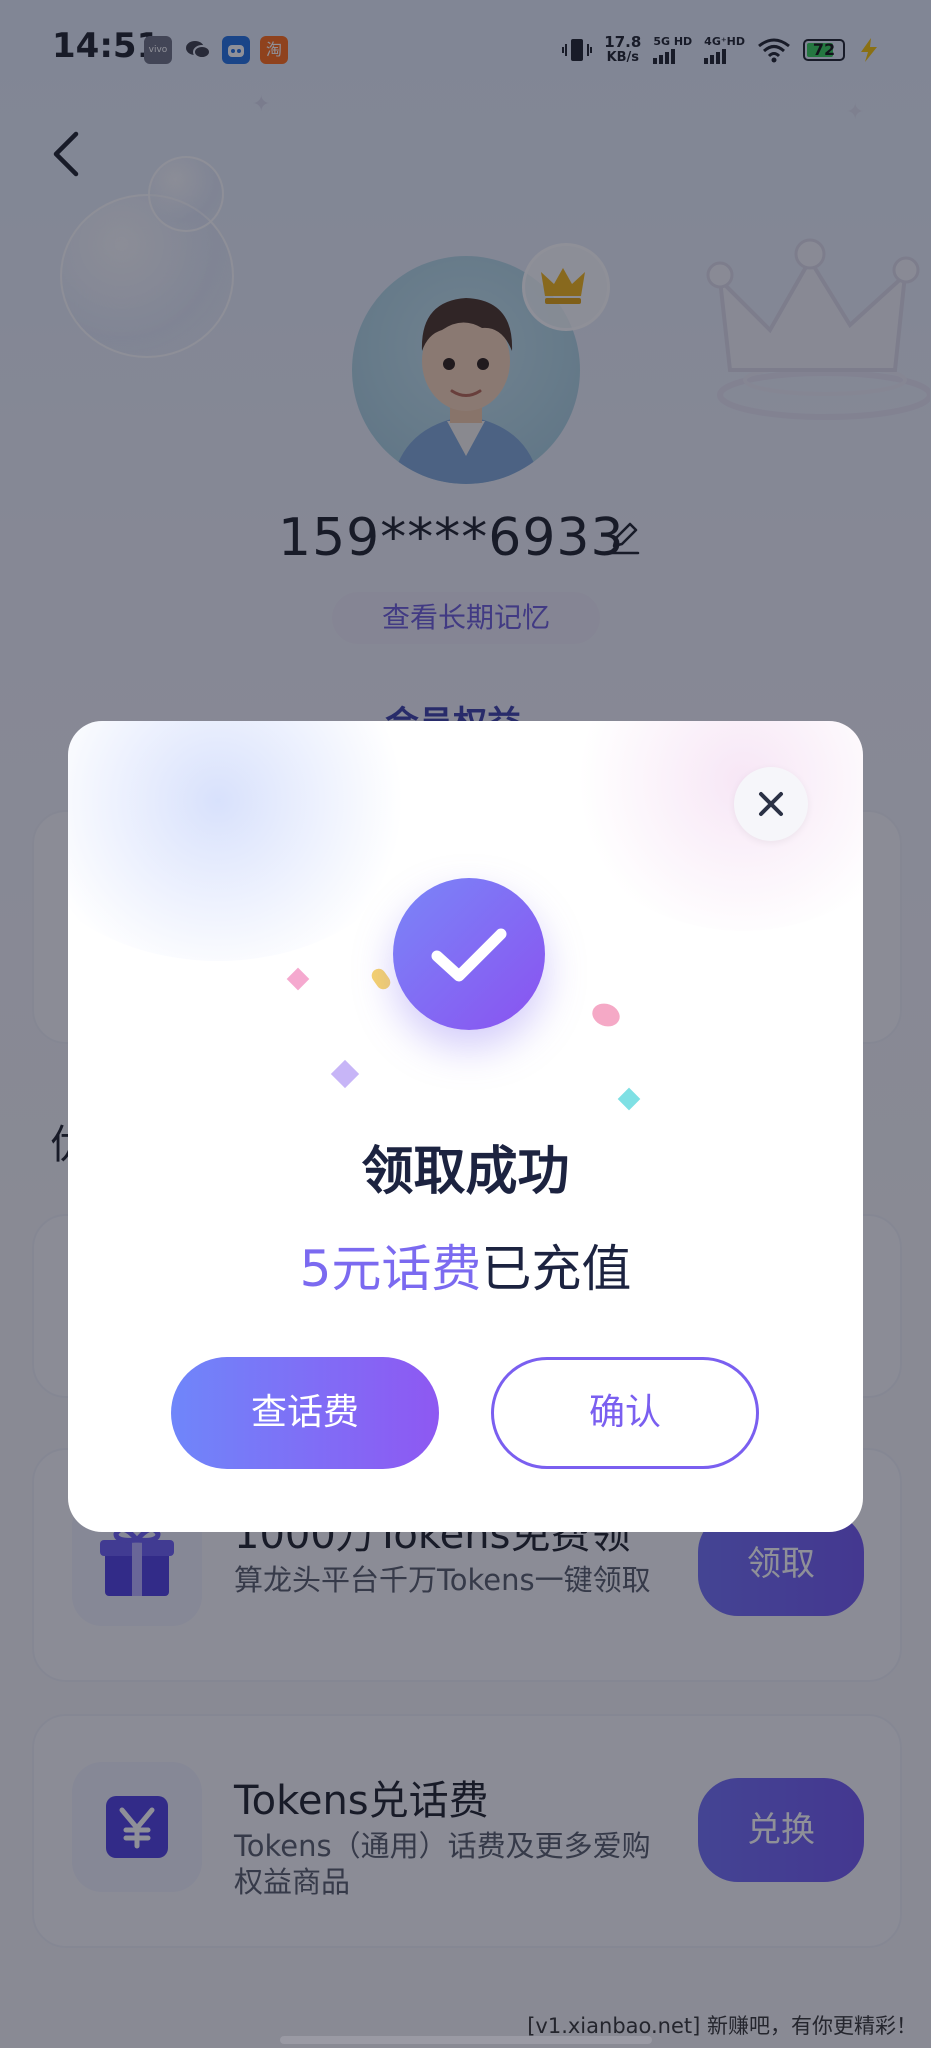  Describe the element at coordinates (305, 1413) in the screenshot. I see `check-balance-button: 查话费` at that location.